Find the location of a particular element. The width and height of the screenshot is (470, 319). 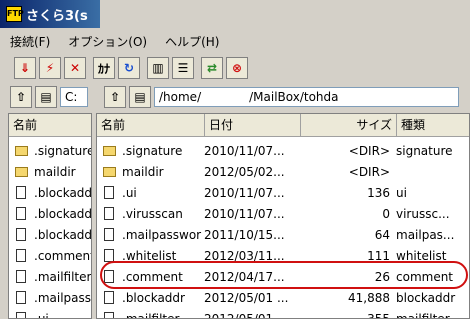

menu-bar: 接続(F) オプション(O) ヘルプ(H) is located at coordinates (118, 41).